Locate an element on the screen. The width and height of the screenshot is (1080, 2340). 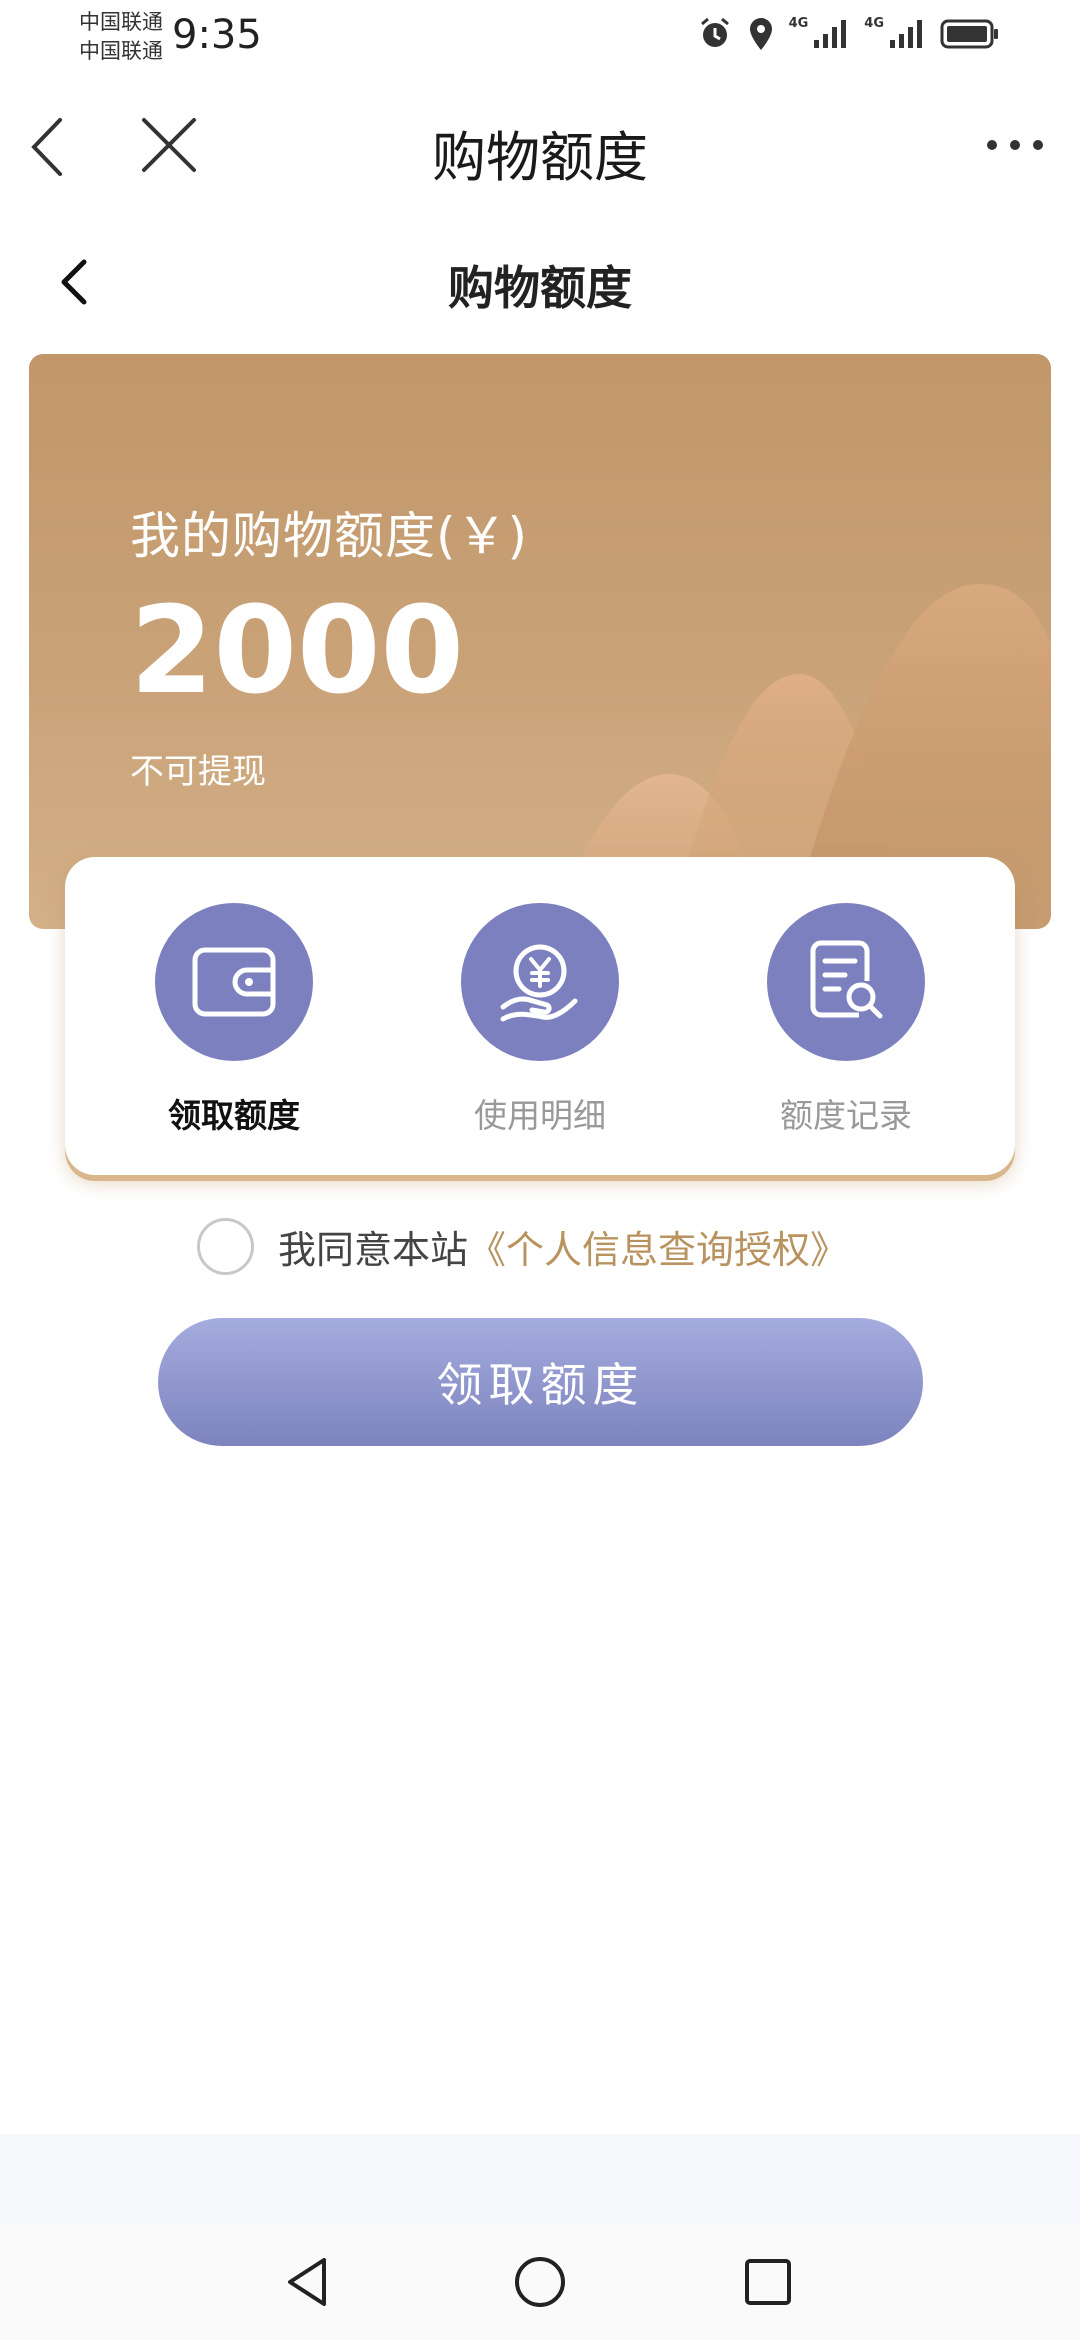
agreement-link: 《个人信息查询授权》 is located at coordinates (658, 1246).